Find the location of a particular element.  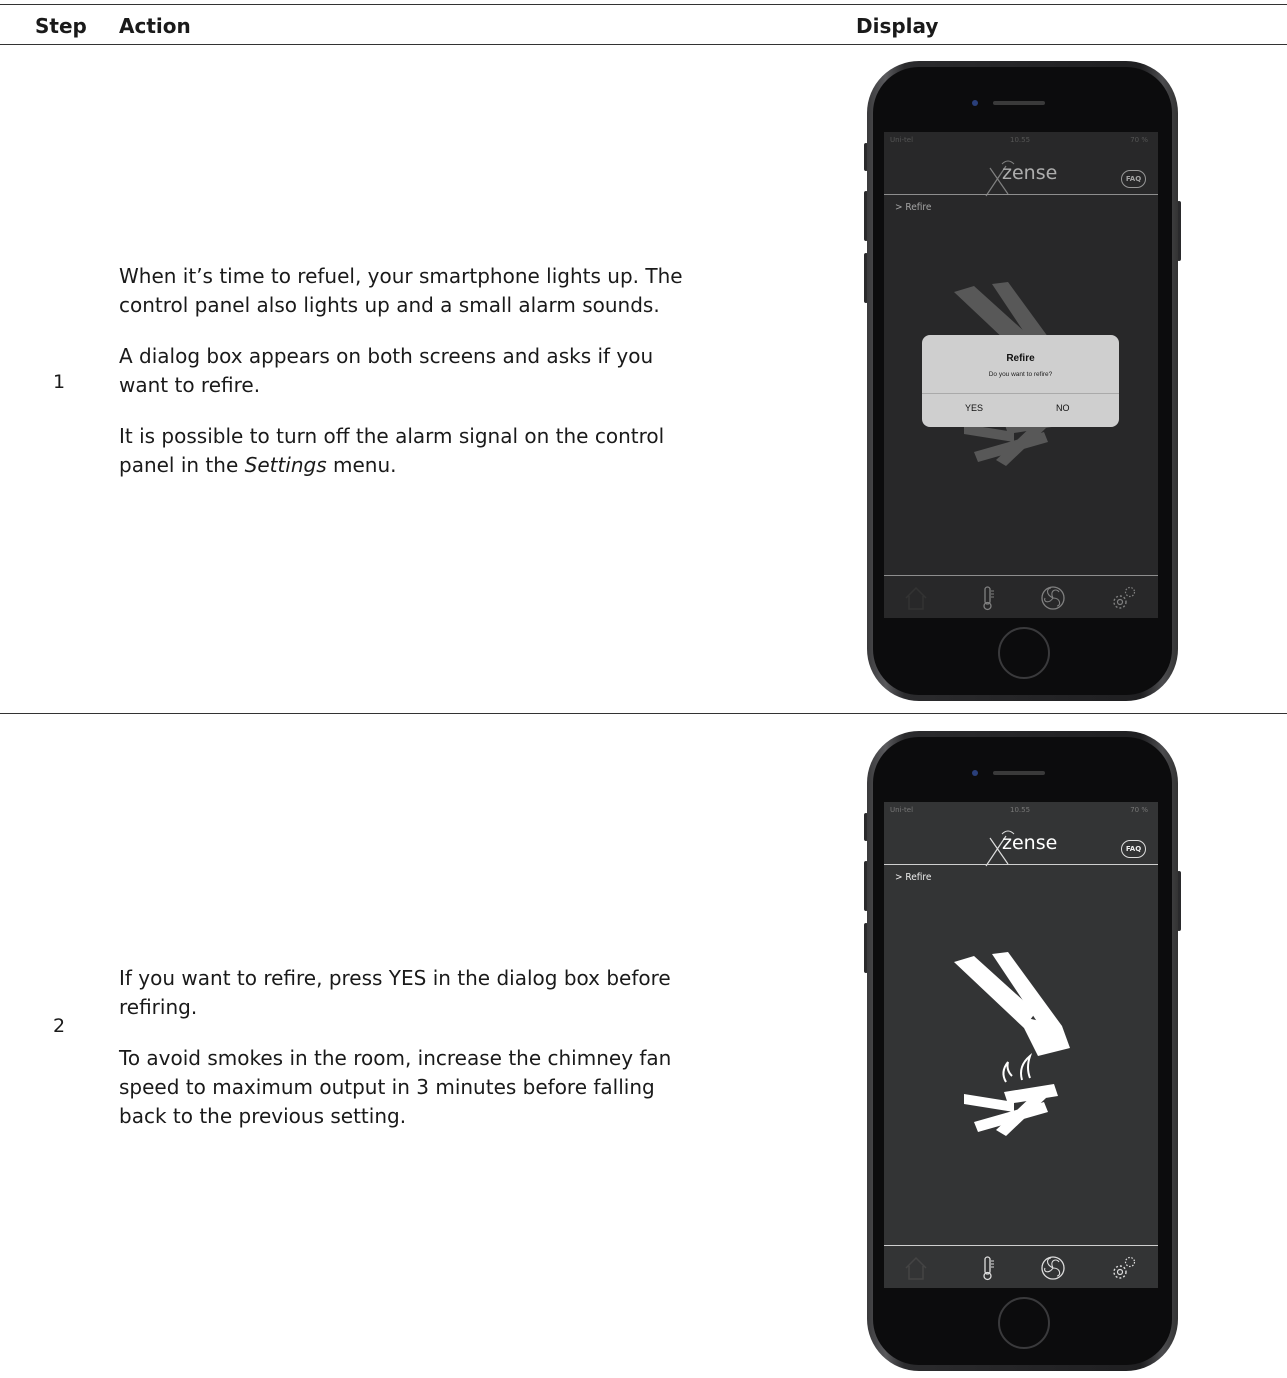

status-bar: Uni-tel 10.55 70 % is located at coordinates (1021, 811).